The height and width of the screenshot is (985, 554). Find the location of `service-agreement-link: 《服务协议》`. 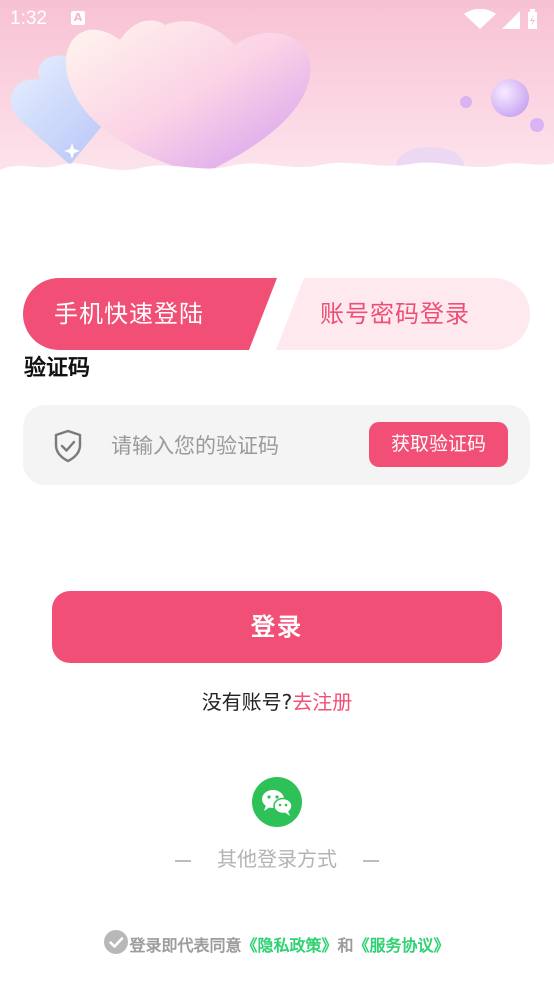

service-agreement-link: 《服务协议》 is located at coordinates (402, 945).